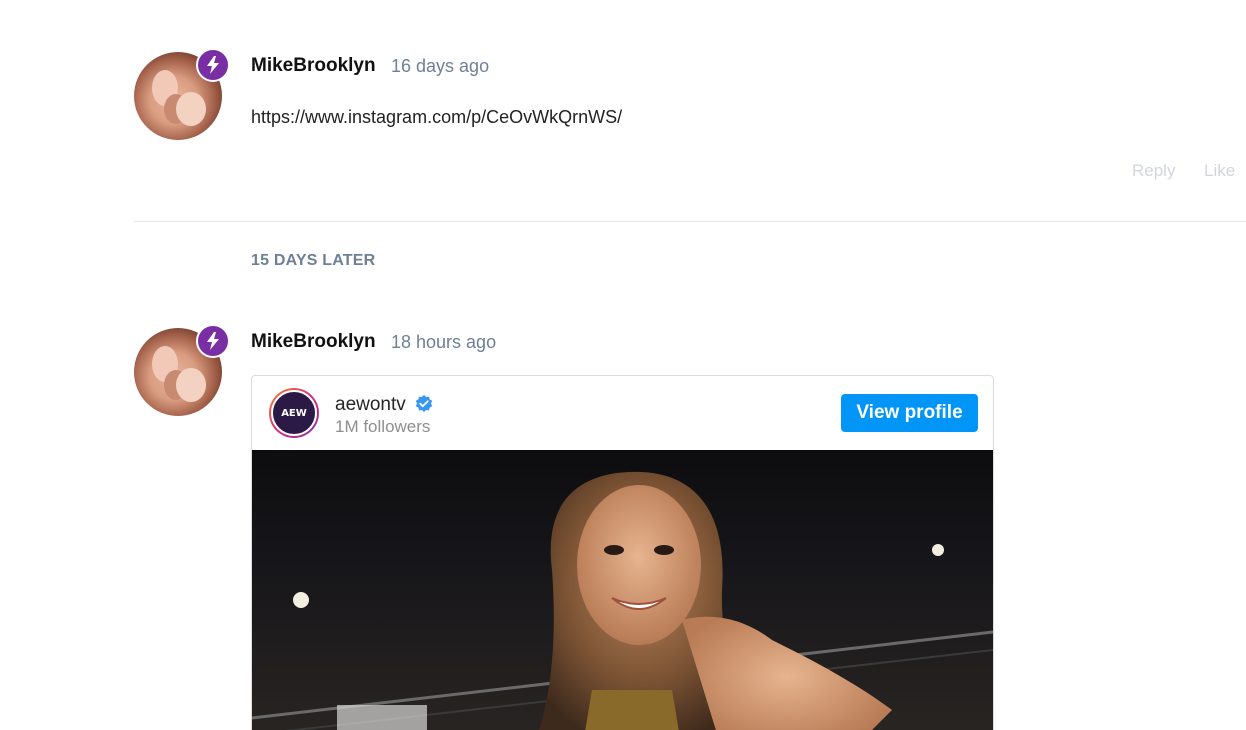  What do you see at coordinates (443, 342) in the screenshot?
I see `comment-timestamp: 18 hours ago` at bounding box center [443, 342].